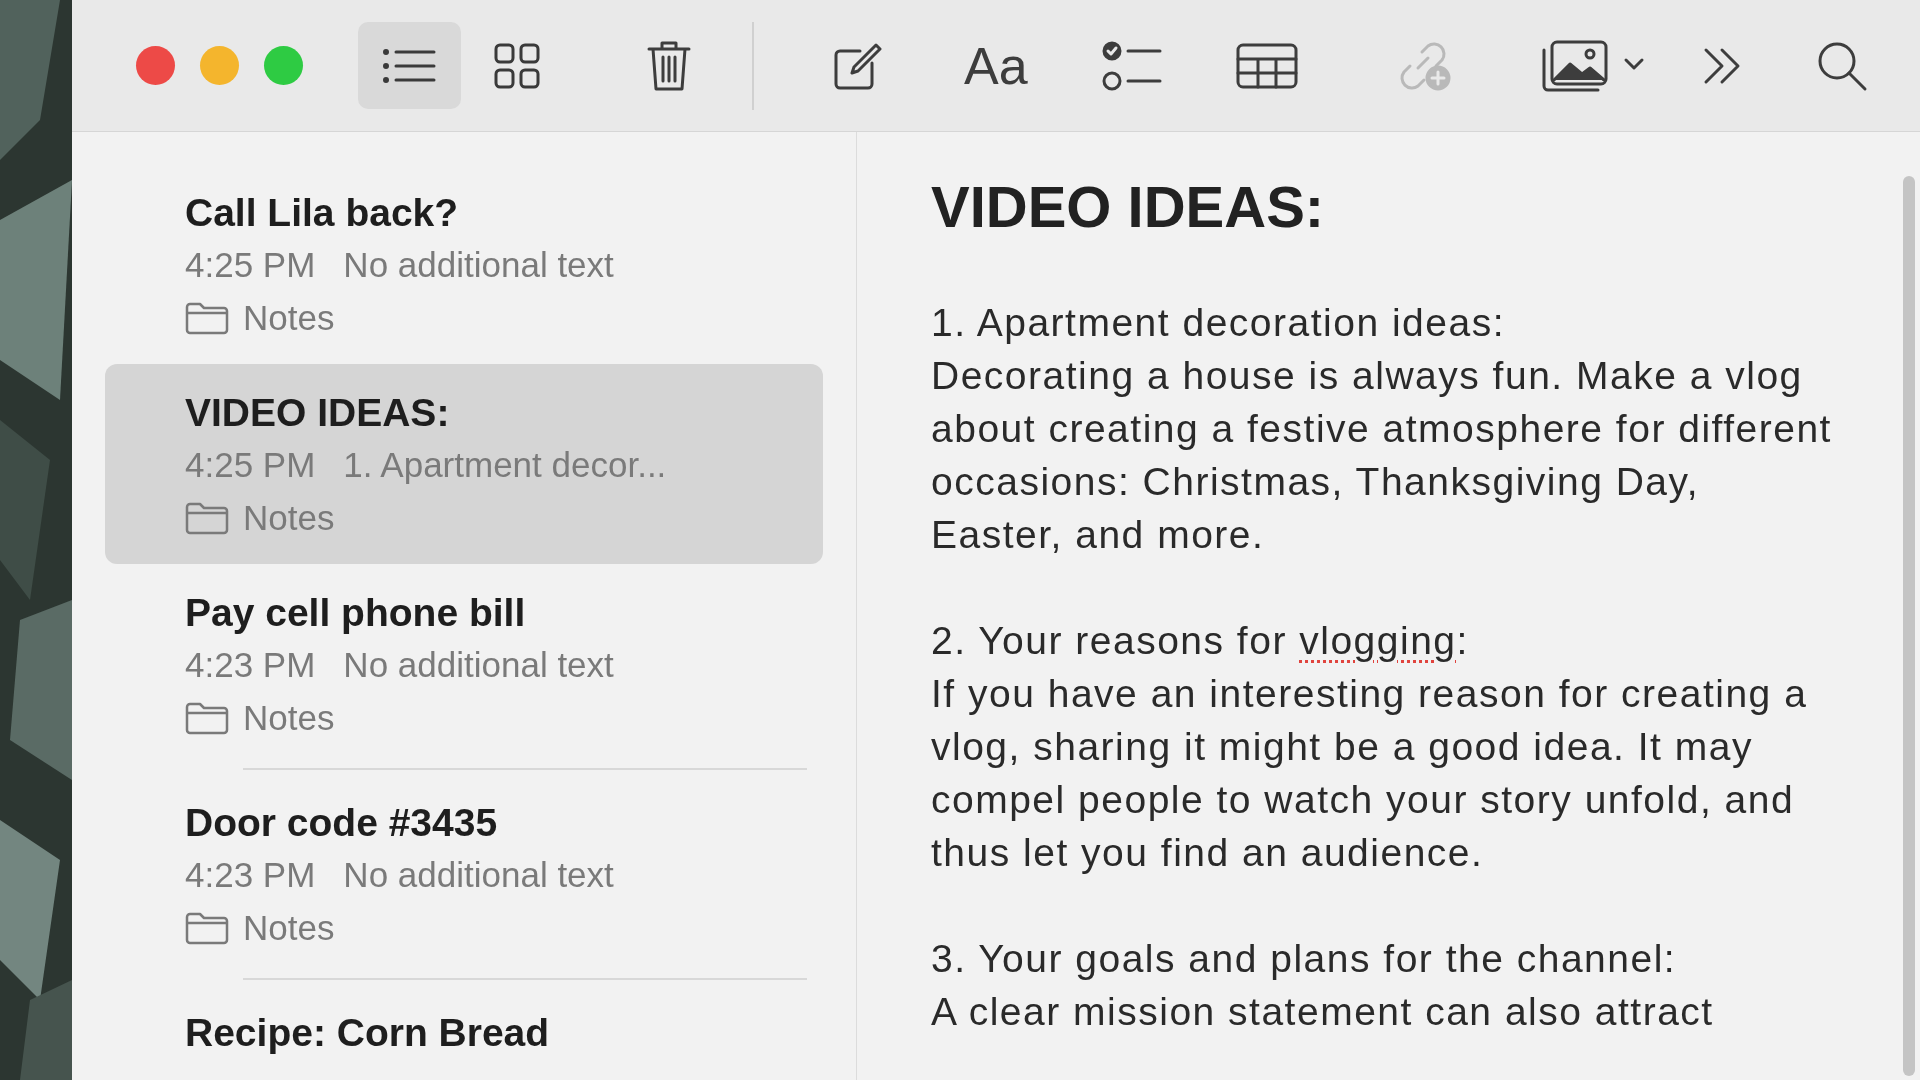 This screenshot has height=1080, width=1920. Describe the element at coordinates (1128, 207) in the screenshot. I see `note-heading: VIDEO IDEAS:` at that location.